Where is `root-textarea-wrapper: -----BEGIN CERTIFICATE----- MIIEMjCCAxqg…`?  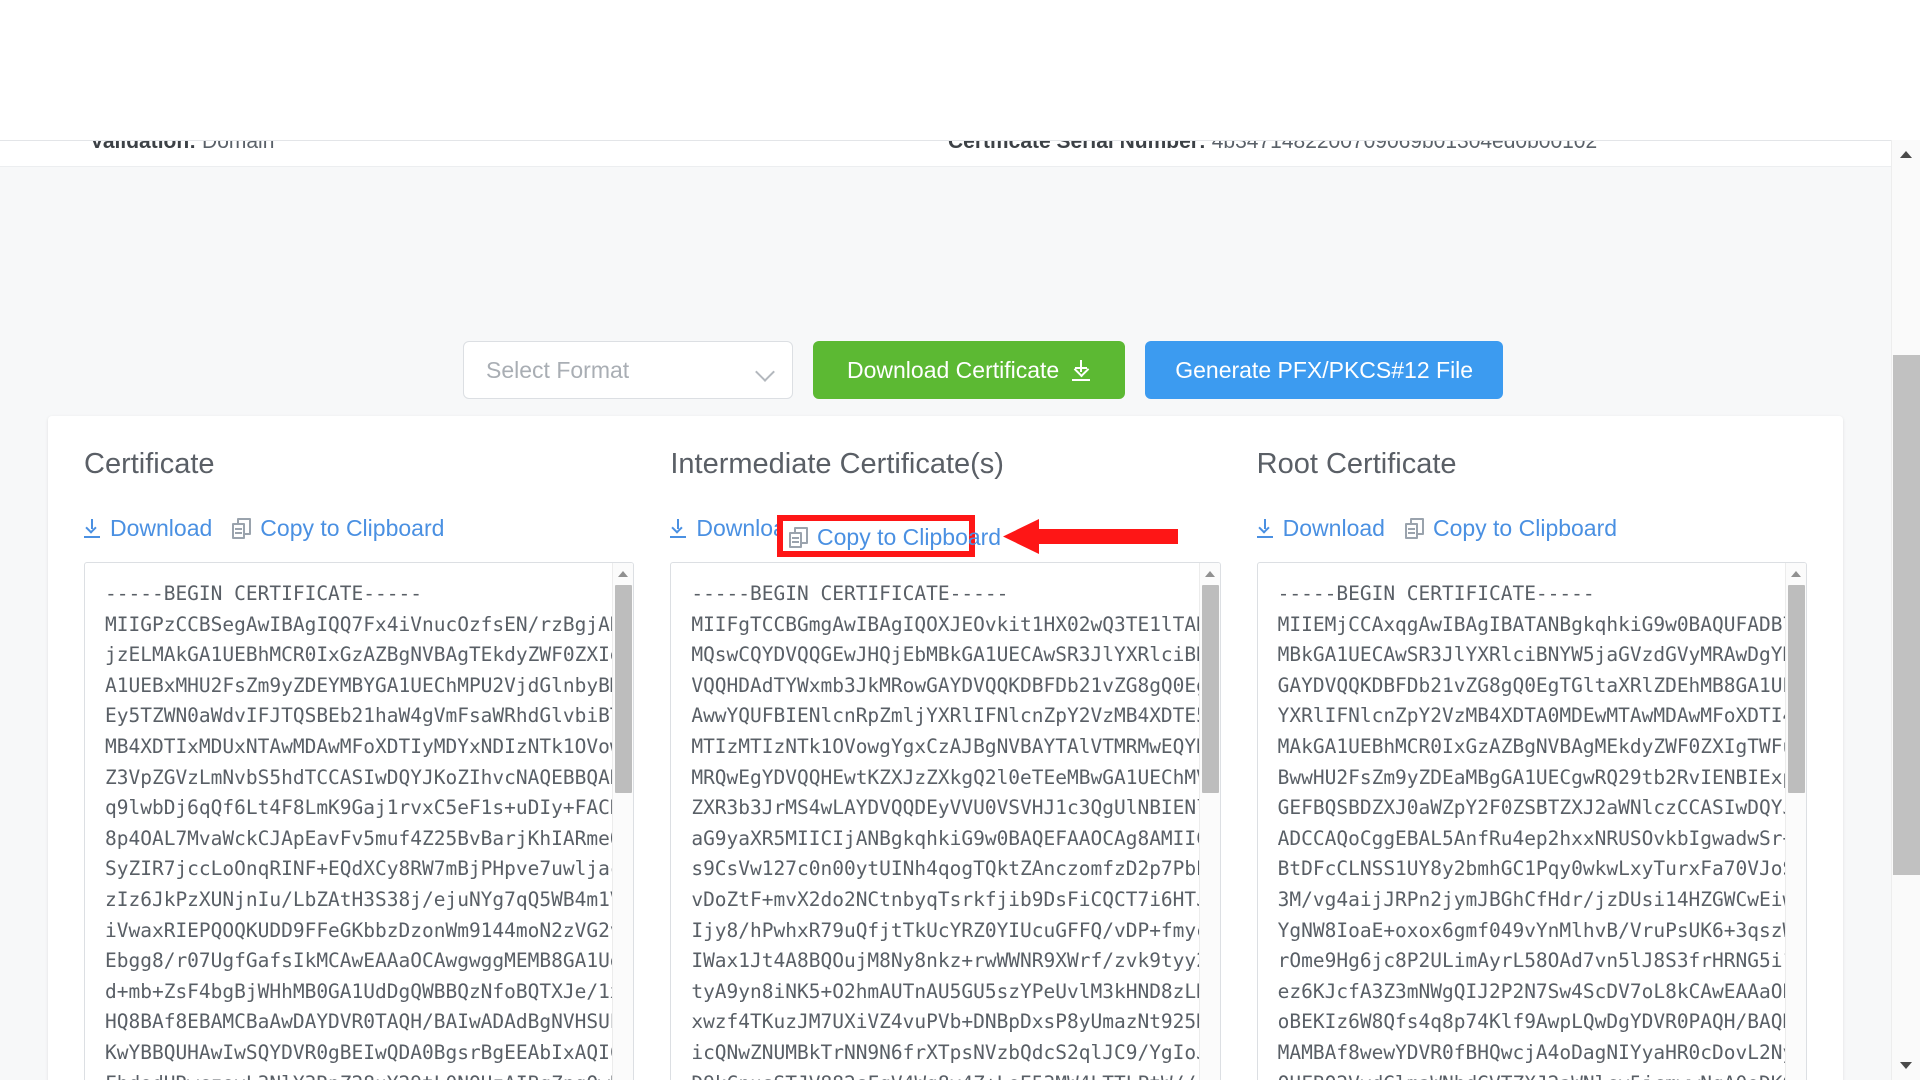
root-textarea-wrapper: -----BEGIN CERTIFICATE----- MIIEMjCCAxqg… is located at coordinates (1531, 821).